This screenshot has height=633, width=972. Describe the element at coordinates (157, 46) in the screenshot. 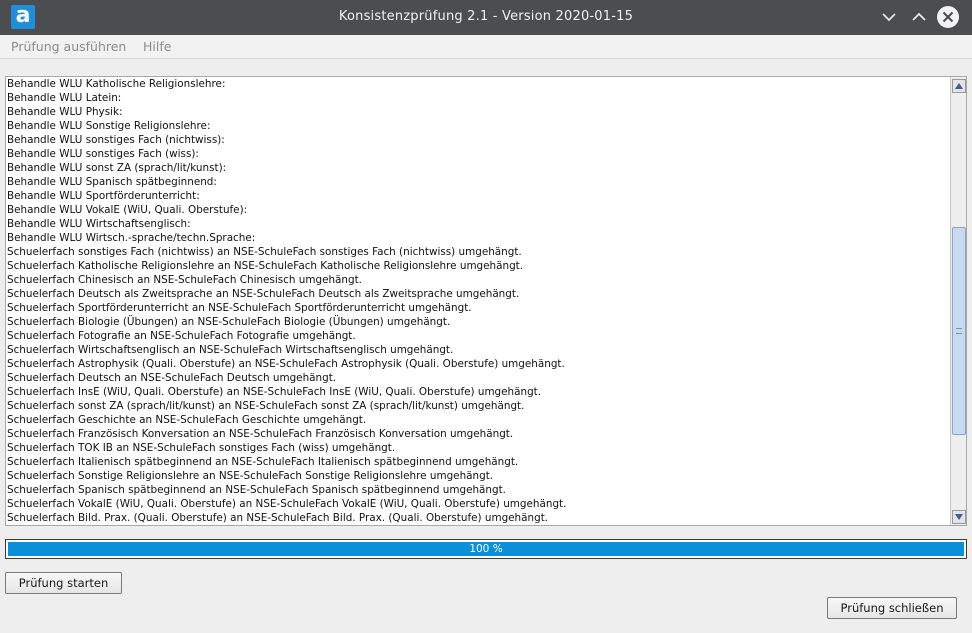

I see `menu-hilfe: Hilfe` at that location.